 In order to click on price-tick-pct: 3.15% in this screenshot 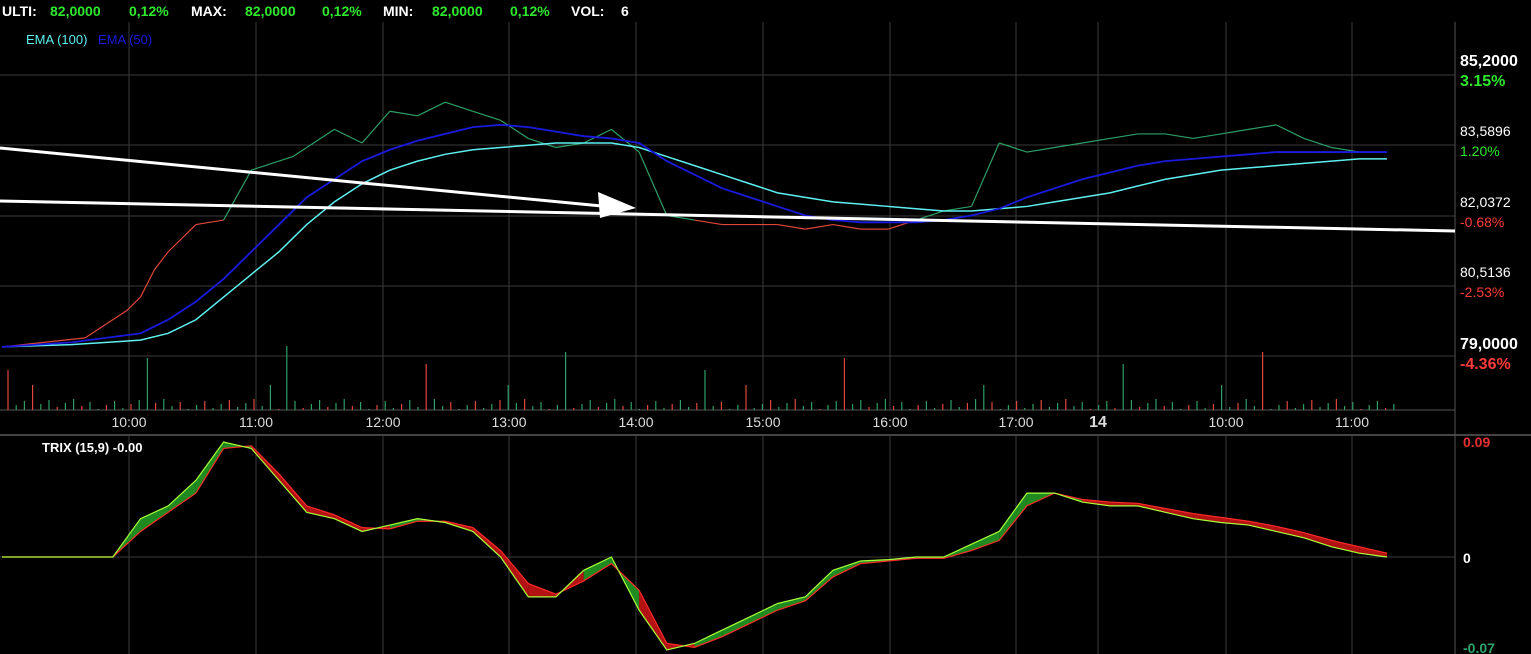, I will do `click(1482, 81)`.